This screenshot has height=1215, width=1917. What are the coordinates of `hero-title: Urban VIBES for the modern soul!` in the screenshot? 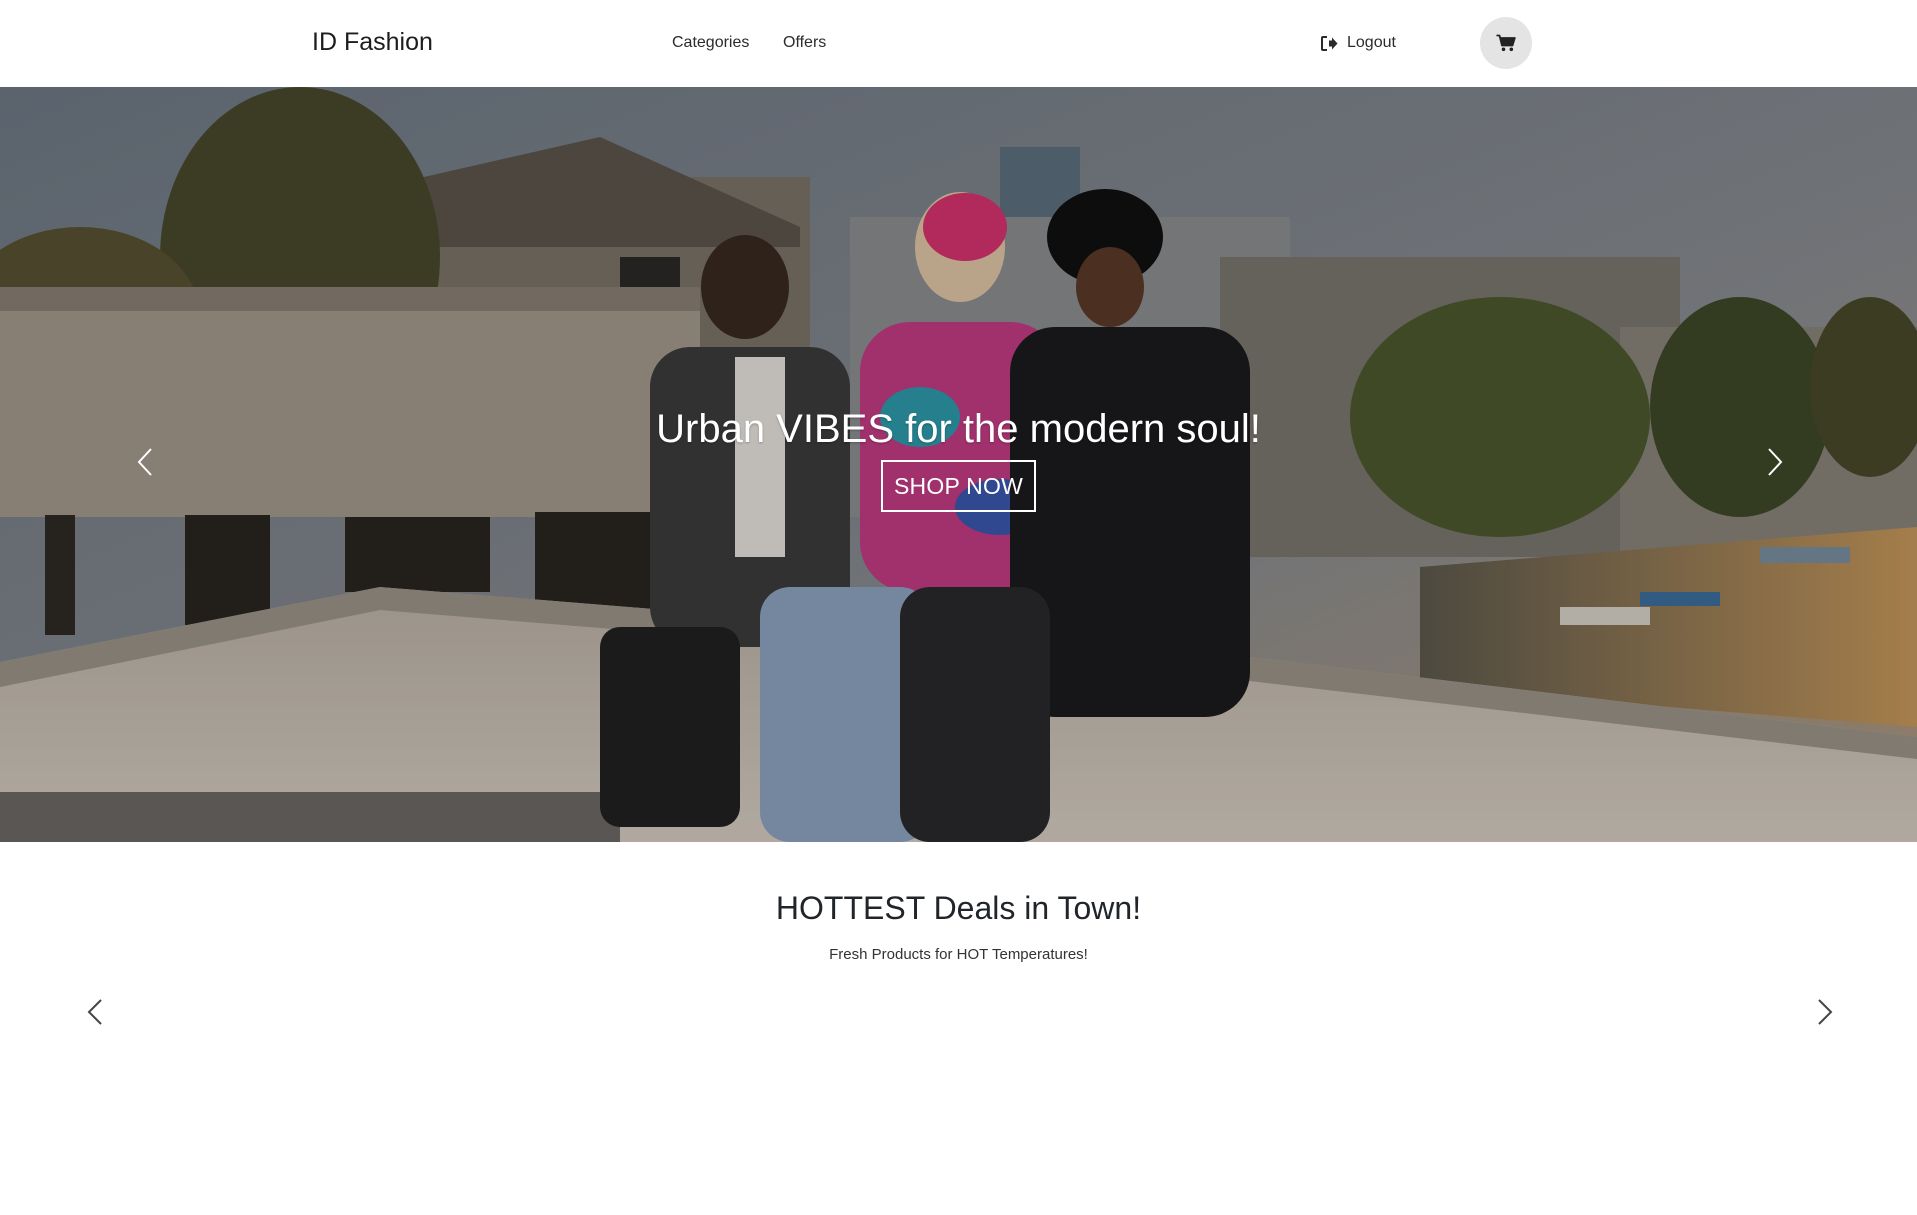 It's located at (958, 429).